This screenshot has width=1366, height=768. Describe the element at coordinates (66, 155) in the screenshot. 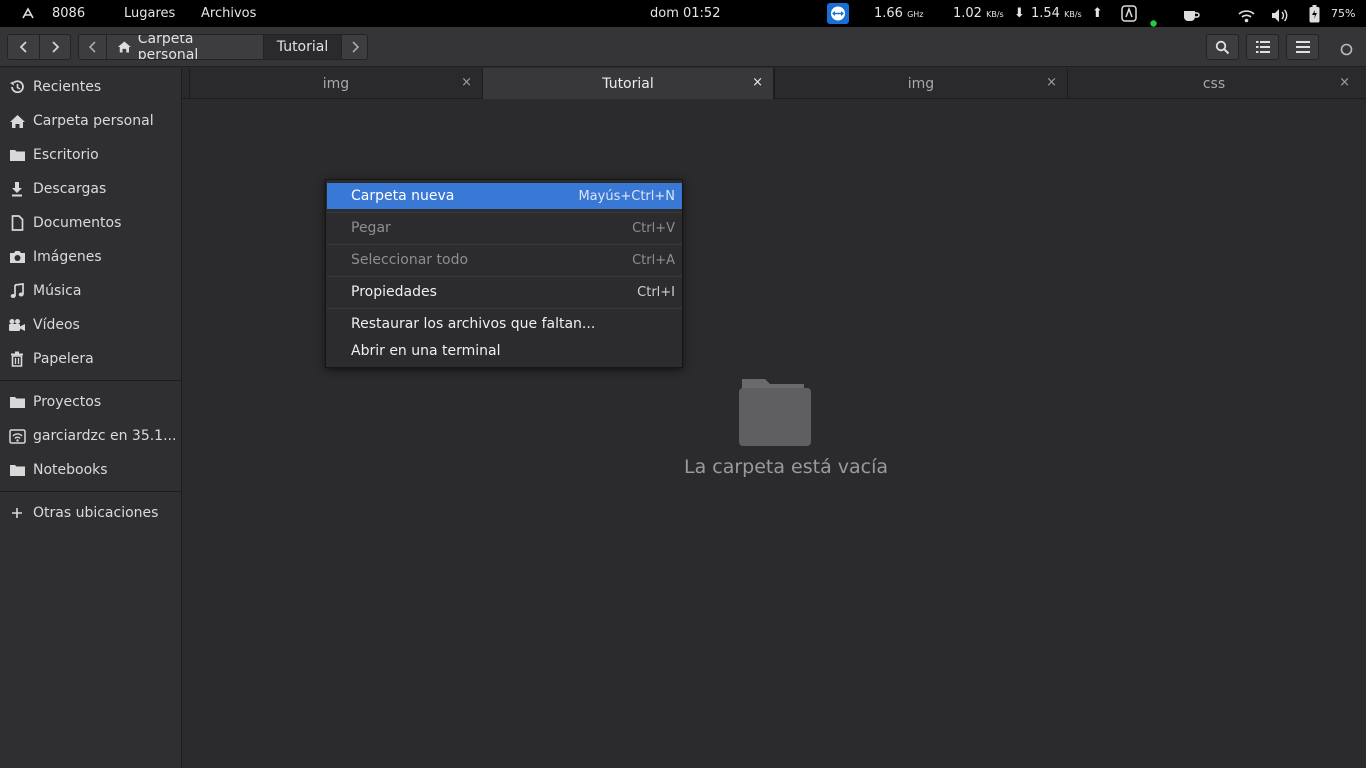

I see `sidebar-item-label: Escritorio` at that location.